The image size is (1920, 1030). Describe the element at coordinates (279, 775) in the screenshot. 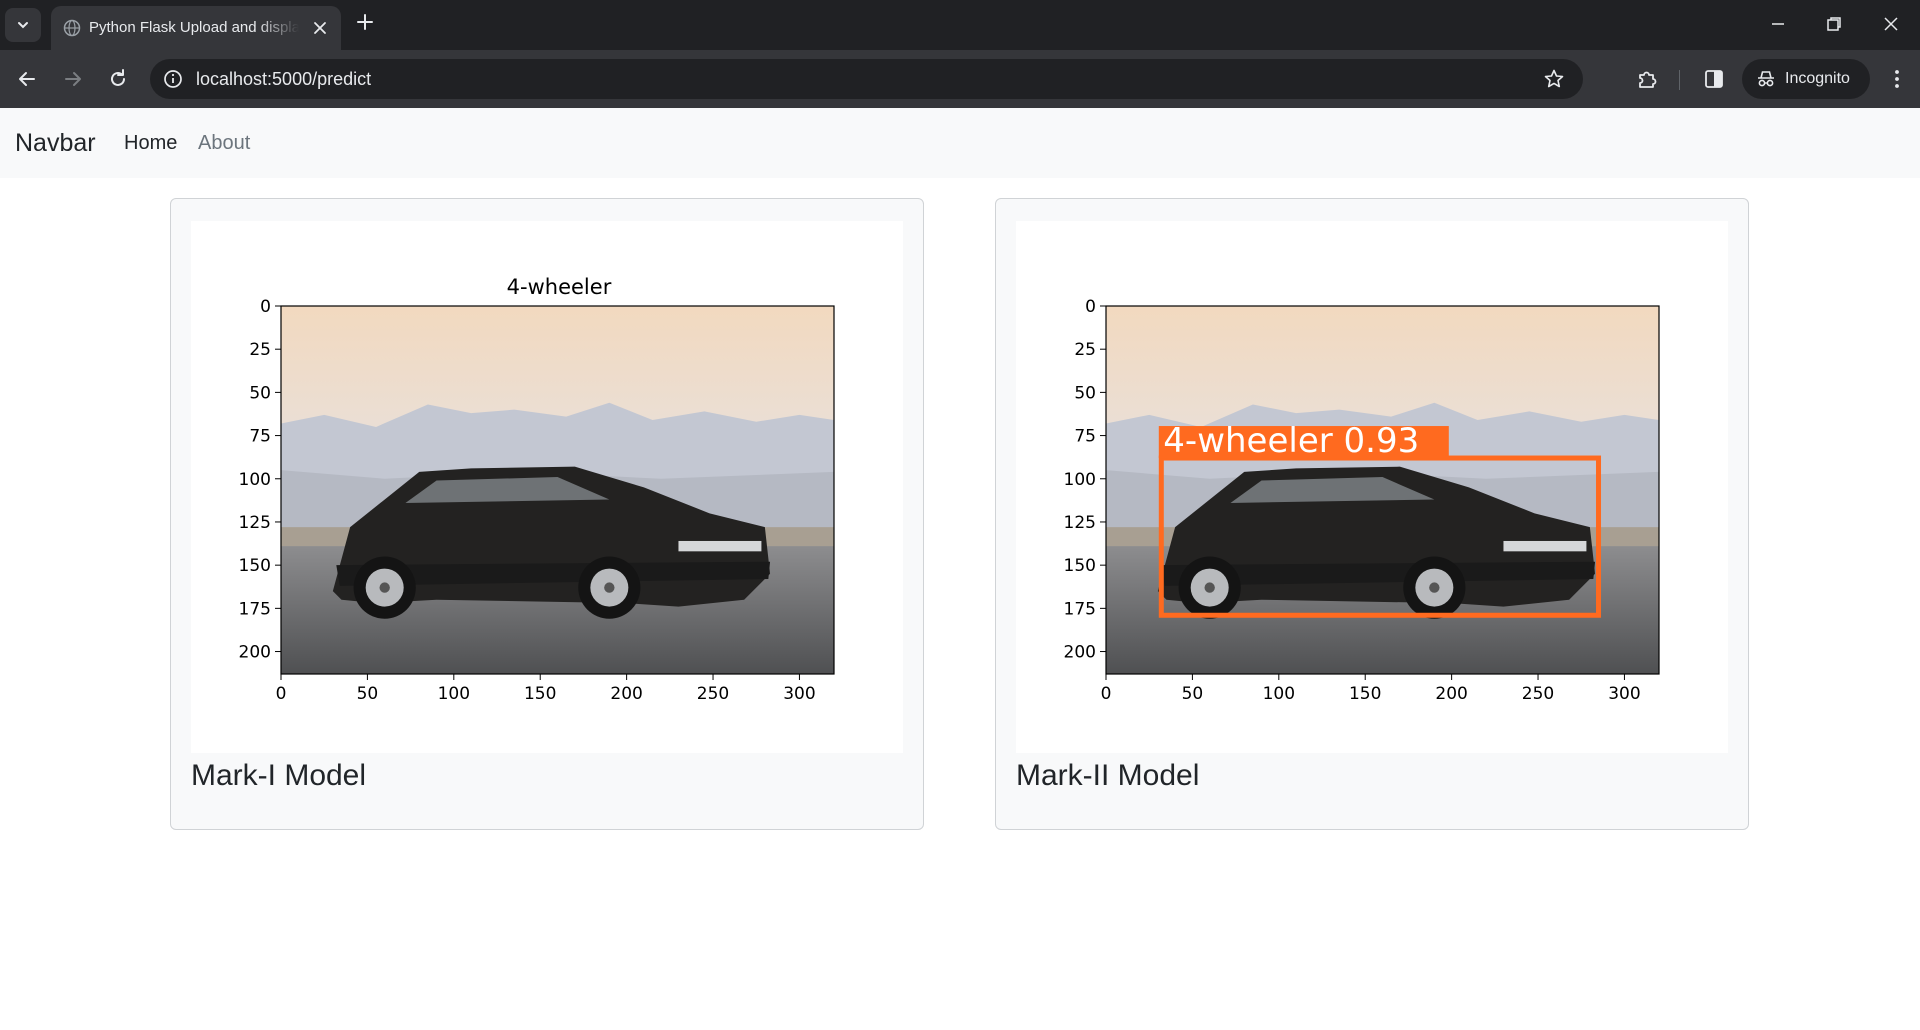

I see `card-caption: Mark-I Model` at that location.